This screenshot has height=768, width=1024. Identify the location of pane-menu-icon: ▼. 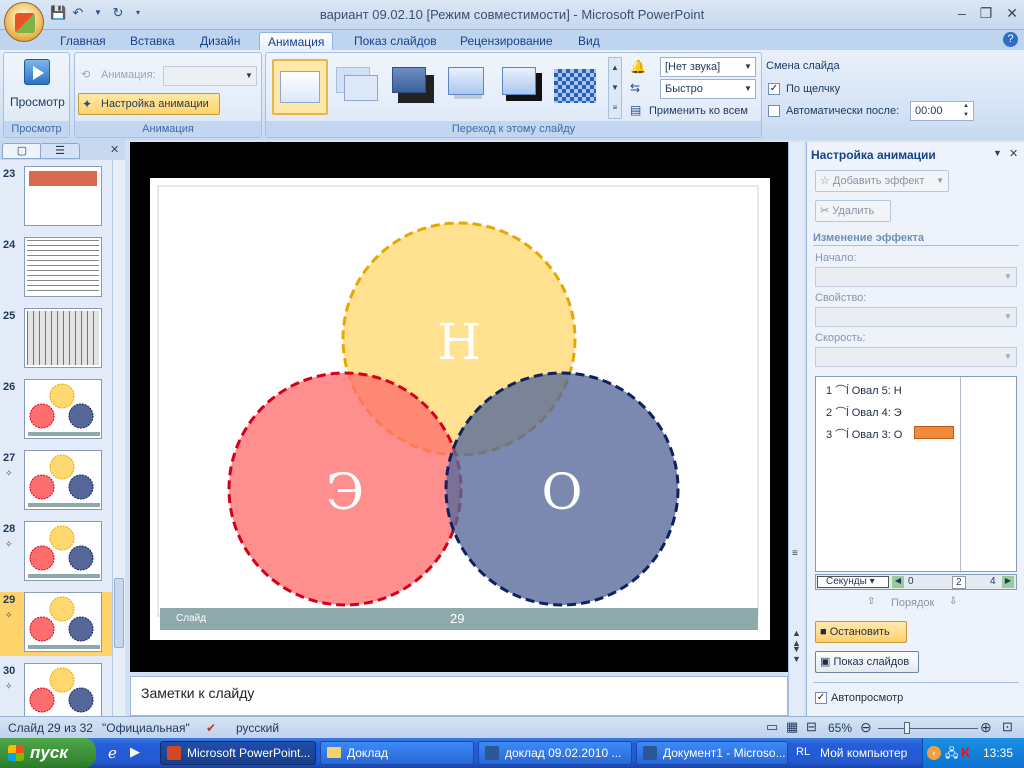
(997, 153).